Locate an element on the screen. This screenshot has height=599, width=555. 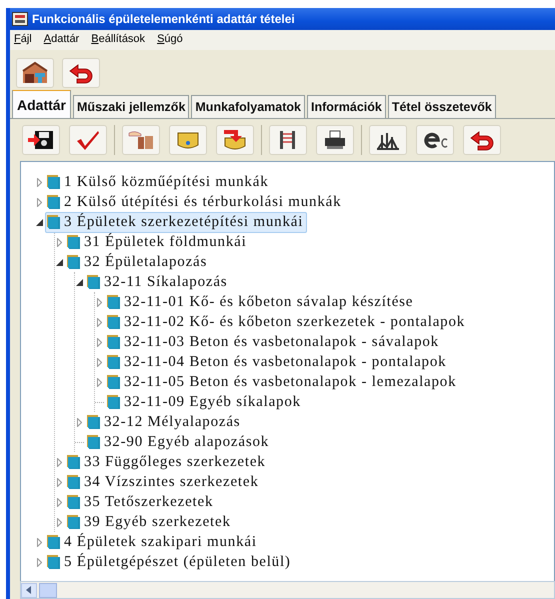
tab: Információk is located at coordinates (346, 106).